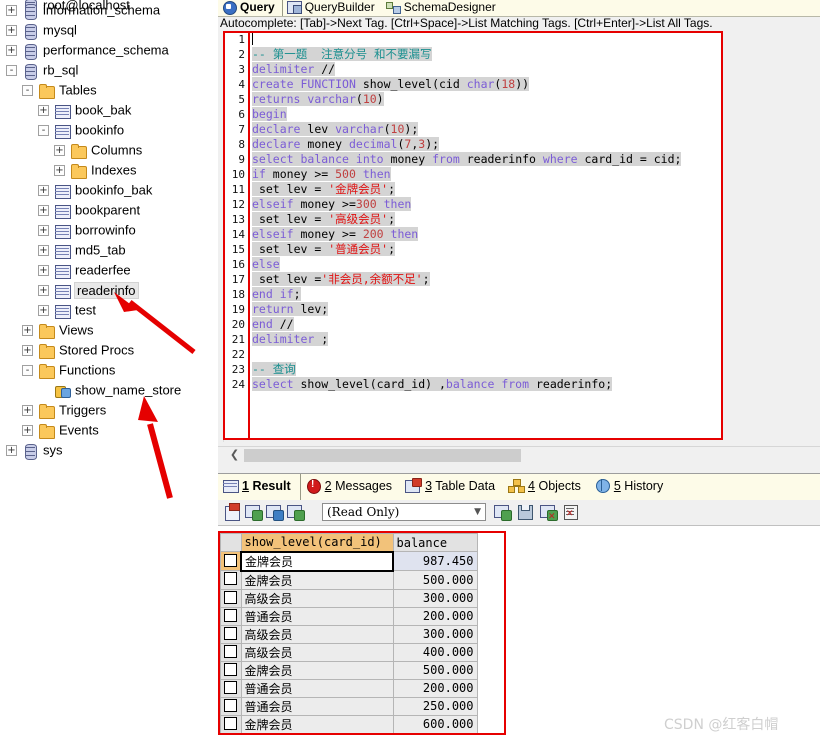 The image size is (820, 745). Describe the element at coordinates (519, 8) in the screenshot. I see `query-tab-strip: Query QueryBuilder SchemaDesigner` at that location.